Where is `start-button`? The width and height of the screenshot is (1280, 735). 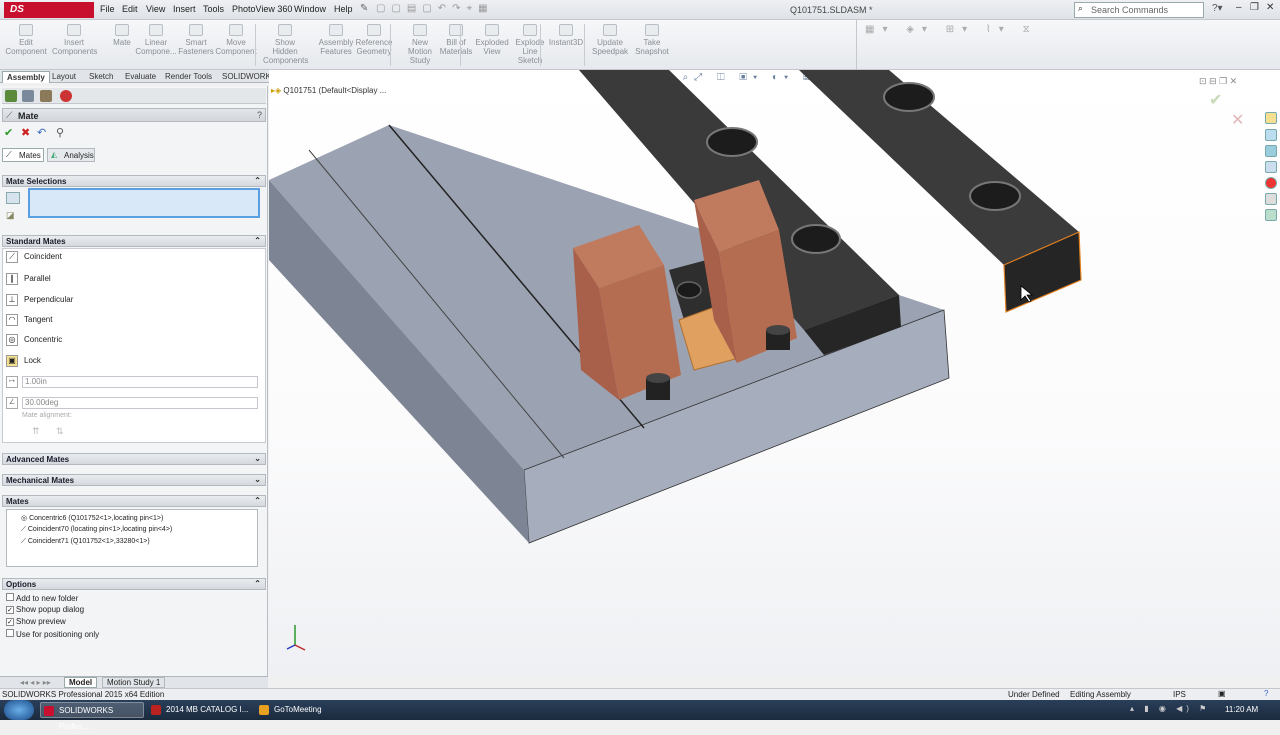
start-button is located at coordinates (19, 710).